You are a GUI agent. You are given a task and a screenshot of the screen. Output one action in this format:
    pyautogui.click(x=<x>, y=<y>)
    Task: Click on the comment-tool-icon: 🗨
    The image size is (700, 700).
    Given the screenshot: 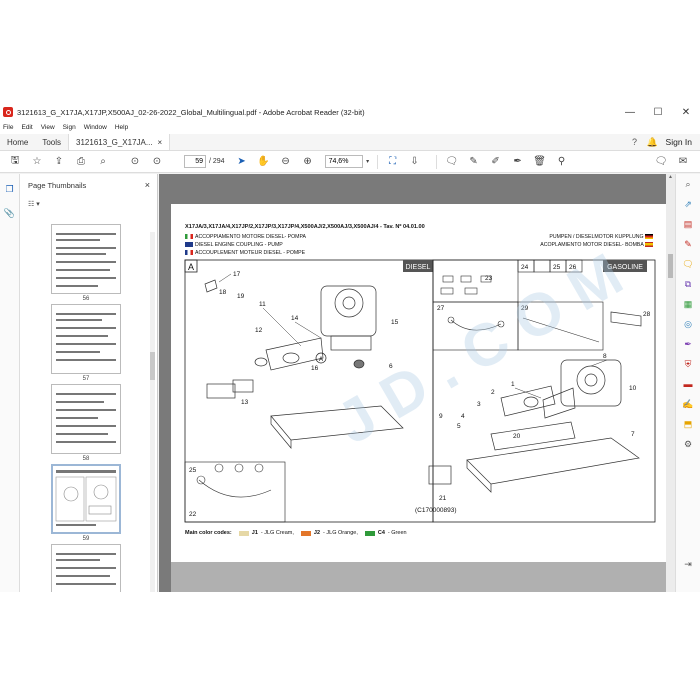 What is the action you would take?
    pyautogui.click(x=688, y=264)
    